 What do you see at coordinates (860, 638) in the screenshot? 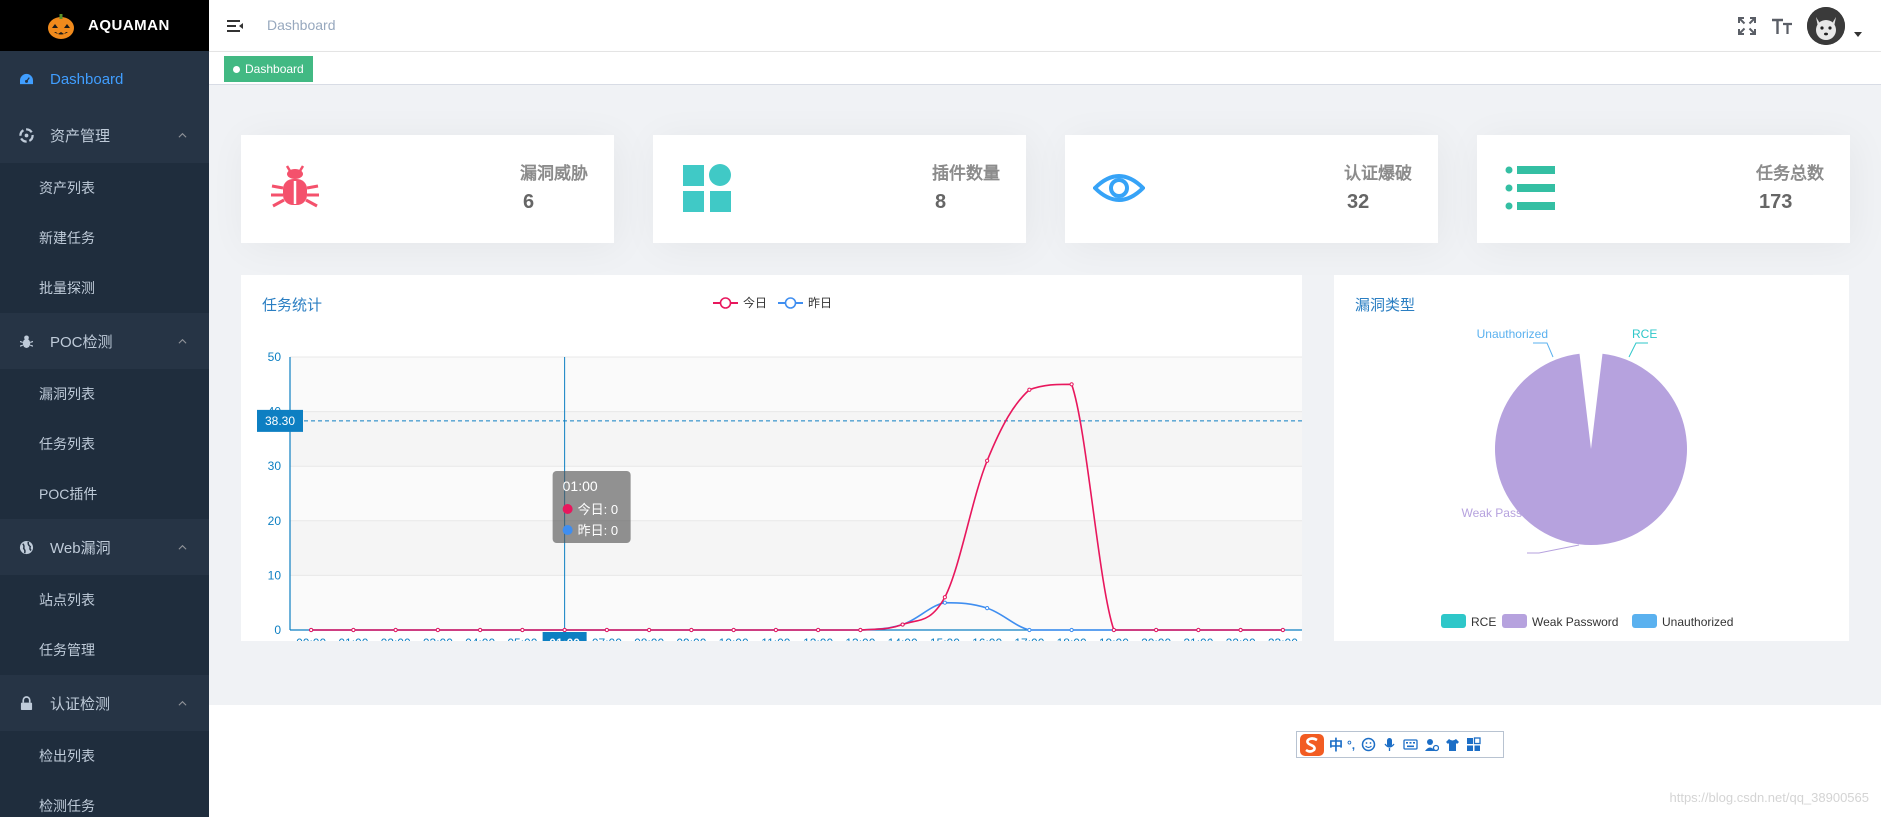
I see `x-tick-label: 13:00` at bounding box center [860, 638].